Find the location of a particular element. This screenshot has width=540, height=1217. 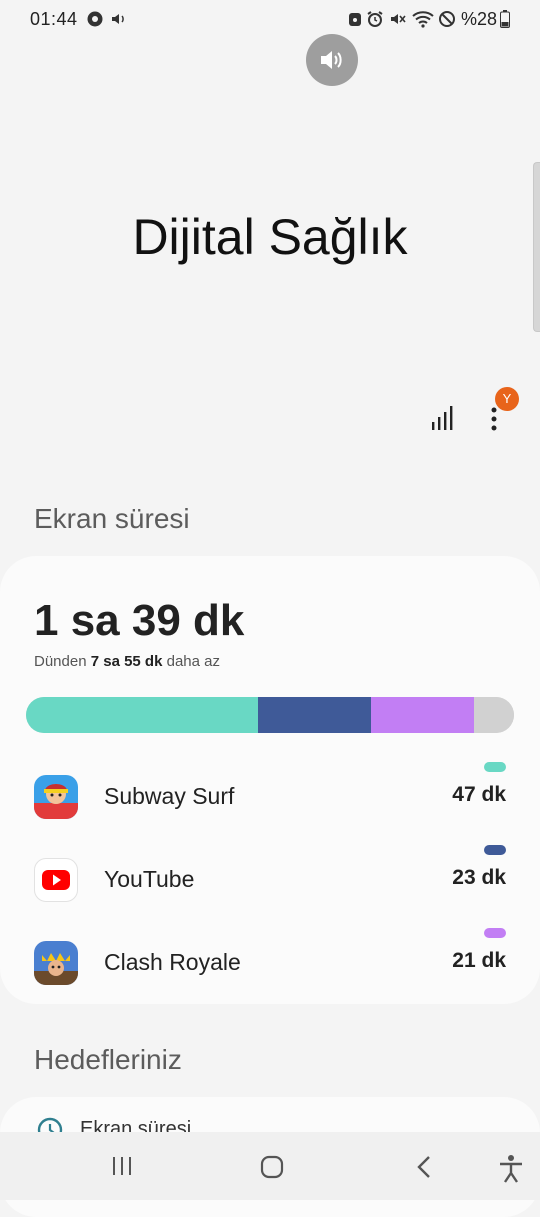

home-icon is located at coordinates (272, 1167).